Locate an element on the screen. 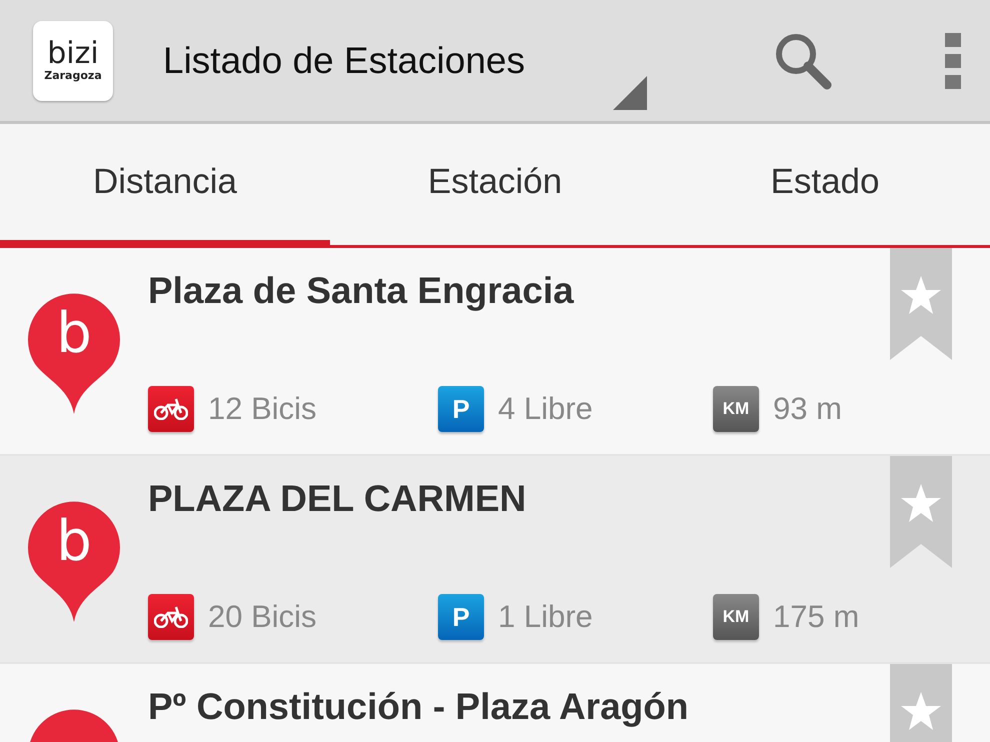  tab: Estado is located at coordinates (825, 184).